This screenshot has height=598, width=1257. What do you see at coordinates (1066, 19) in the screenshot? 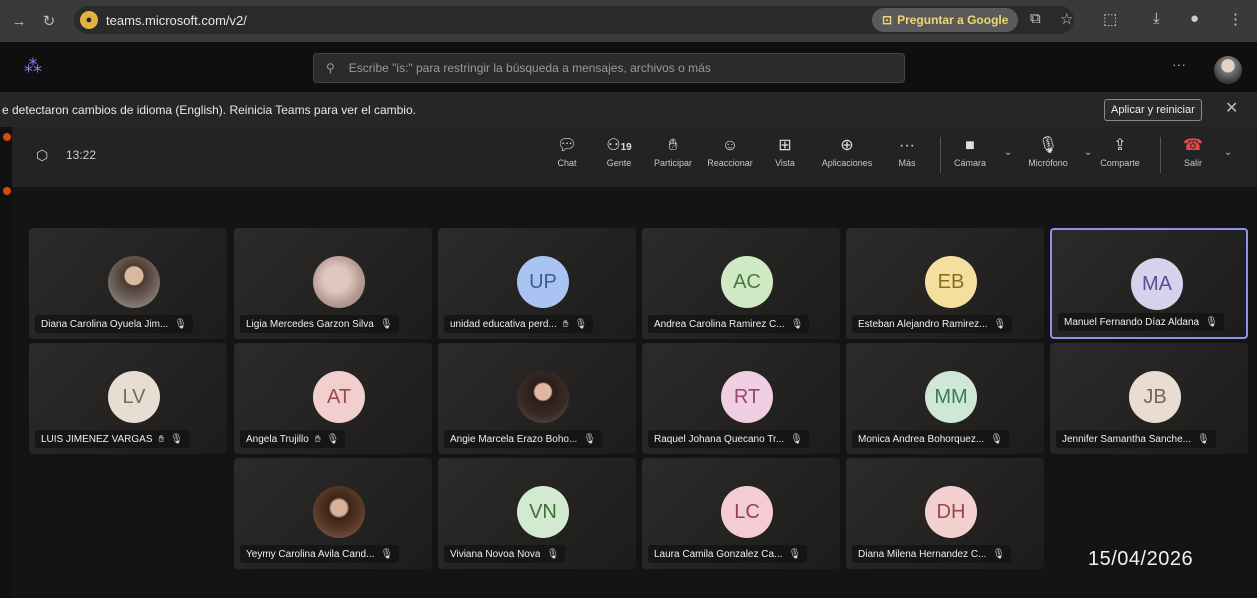
I see `bookmark-star-icon: ☆` at bounding box center [1066, 19].